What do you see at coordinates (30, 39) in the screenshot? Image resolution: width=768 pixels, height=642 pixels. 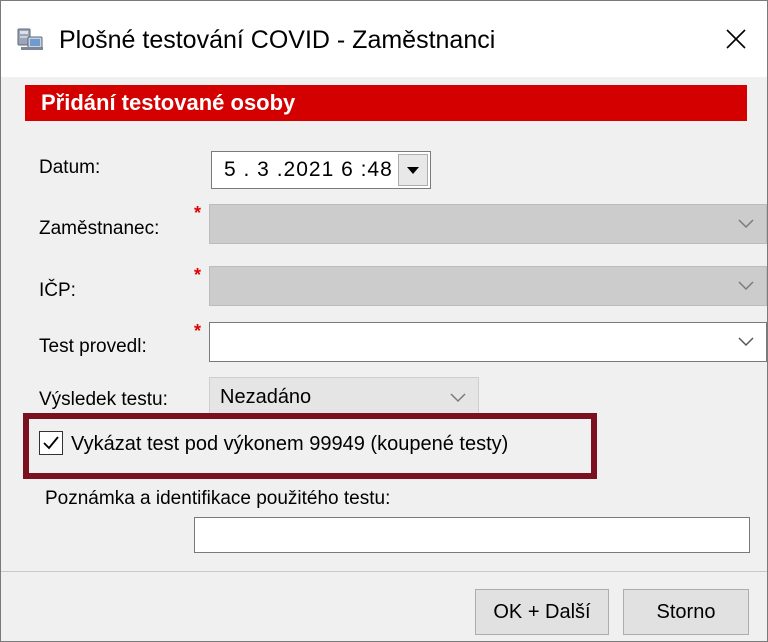 I see `computer-network-icon` at bounding box center [30, 39].